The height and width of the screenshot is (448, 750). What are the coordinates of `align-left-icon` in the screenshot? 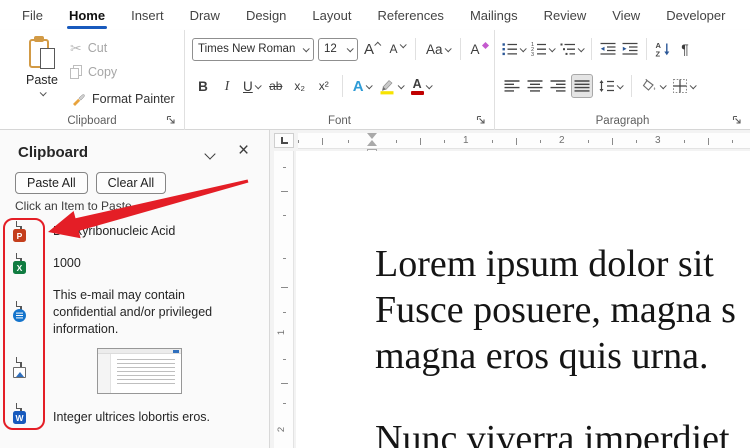 It's located at (512, 86).